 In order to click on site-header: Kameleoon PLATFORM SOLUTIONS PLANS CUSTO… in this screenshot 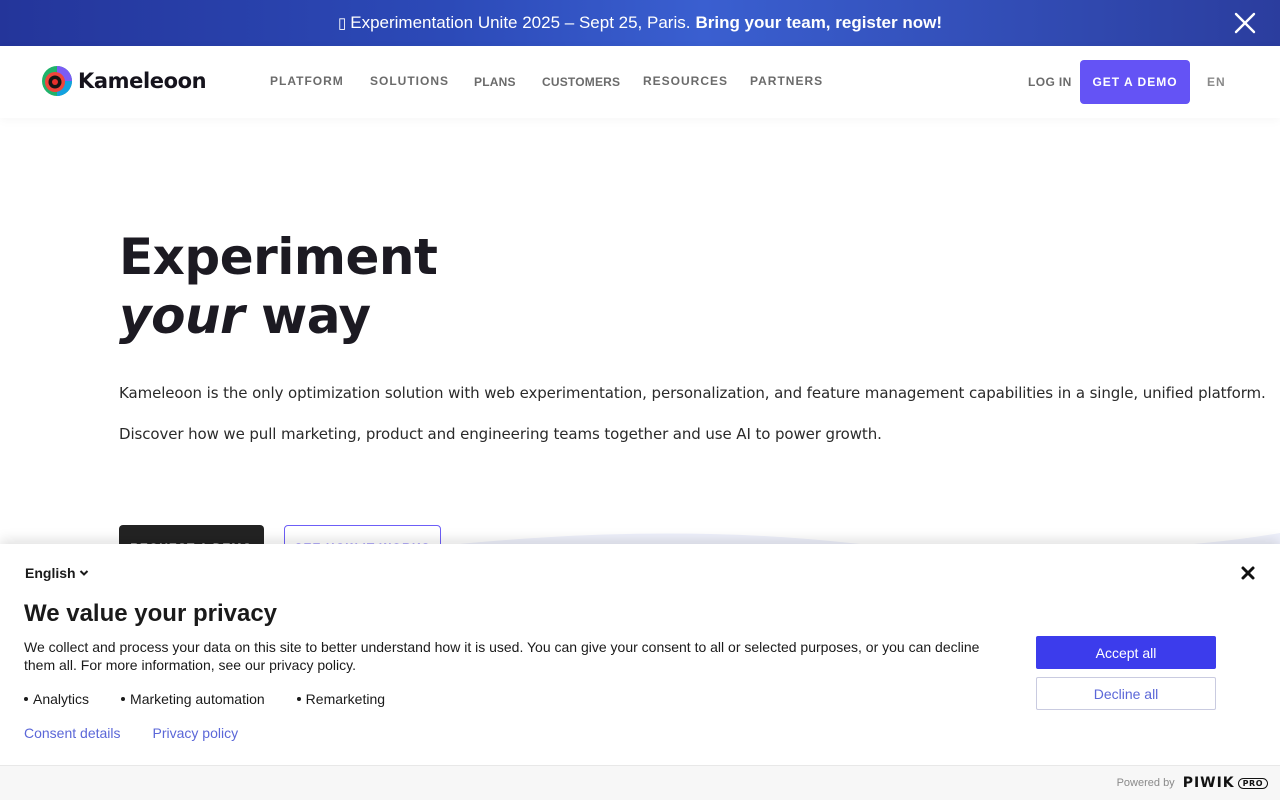, I will do `click(640, 82)`.